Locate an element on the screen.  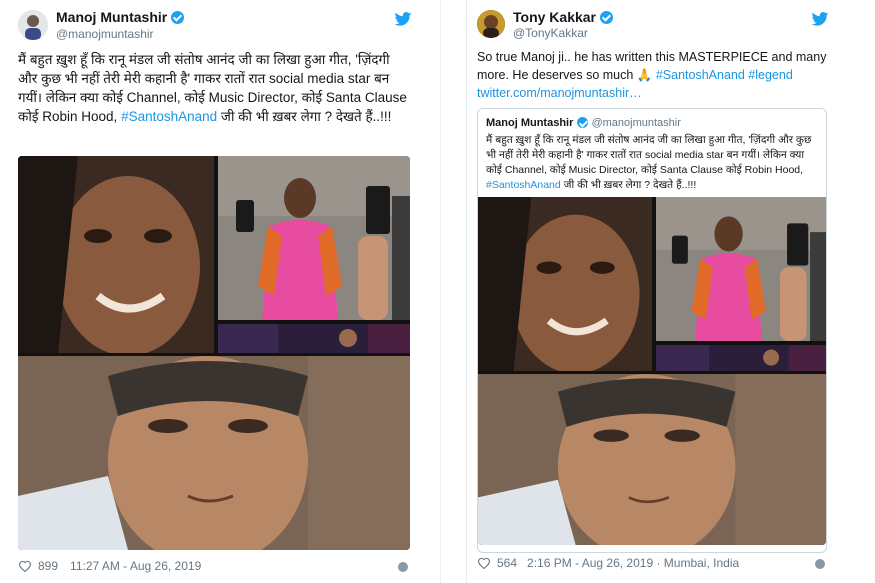
quoted-author: Manoj Muntashir @manojmuntashir is located at coordinates (583, 123).